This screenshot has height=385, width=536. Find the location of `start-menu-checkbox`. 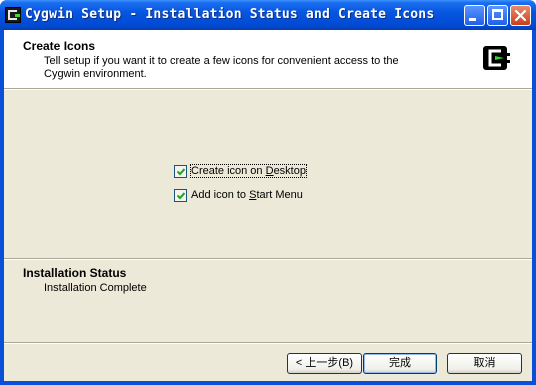

start-menu-checkbox is located at coordinates (180, 195).